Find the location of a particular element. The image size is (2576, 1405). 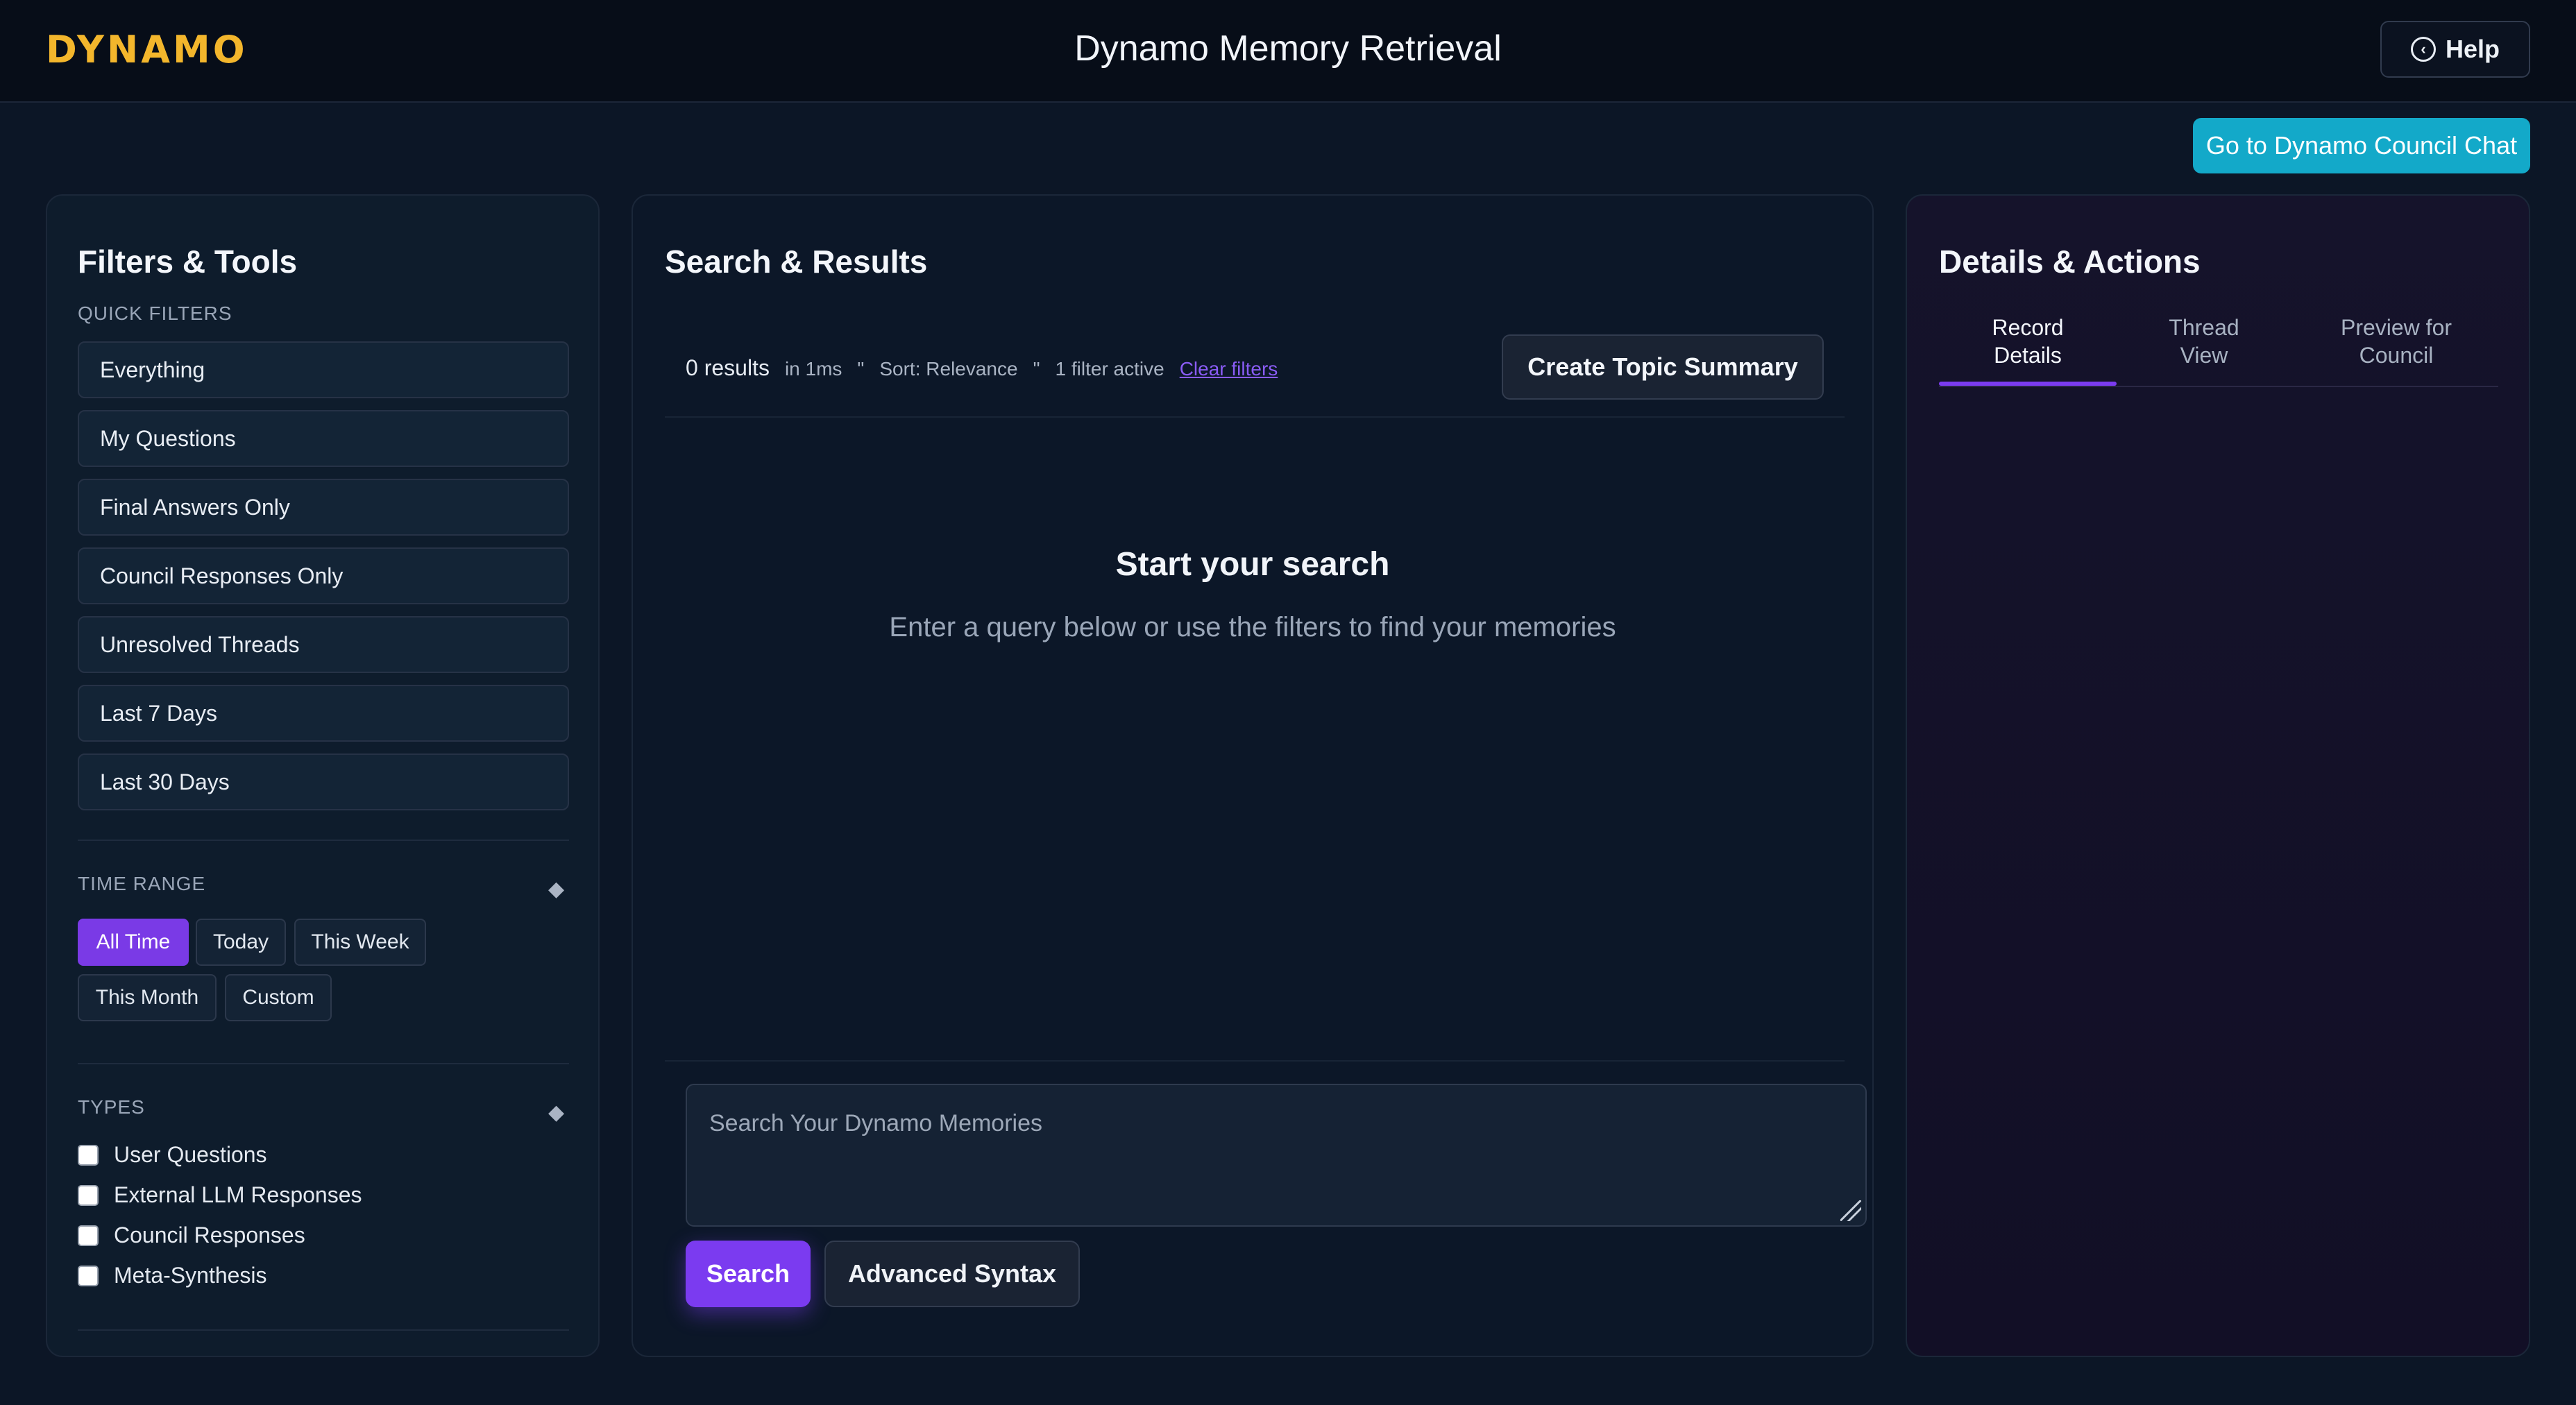

tab-thread-view: Thread View is located at coordinates (2204, 351).